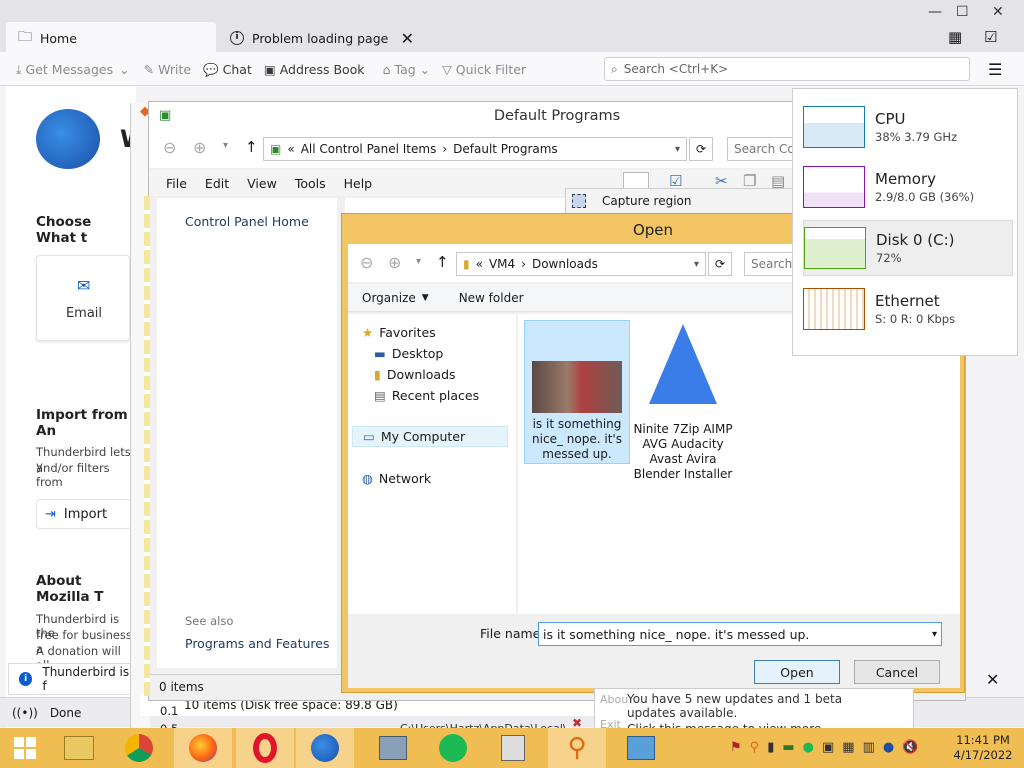  I want to click on opera-app, so click(265, 748).